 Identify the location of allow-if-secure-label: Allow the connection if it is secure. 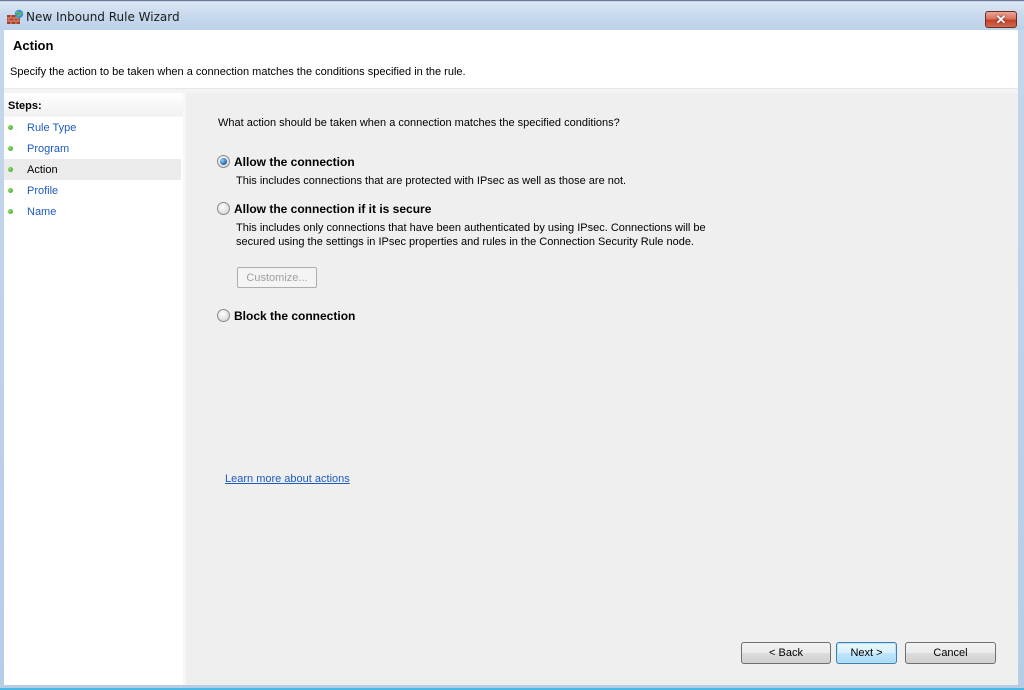
(332, 209).